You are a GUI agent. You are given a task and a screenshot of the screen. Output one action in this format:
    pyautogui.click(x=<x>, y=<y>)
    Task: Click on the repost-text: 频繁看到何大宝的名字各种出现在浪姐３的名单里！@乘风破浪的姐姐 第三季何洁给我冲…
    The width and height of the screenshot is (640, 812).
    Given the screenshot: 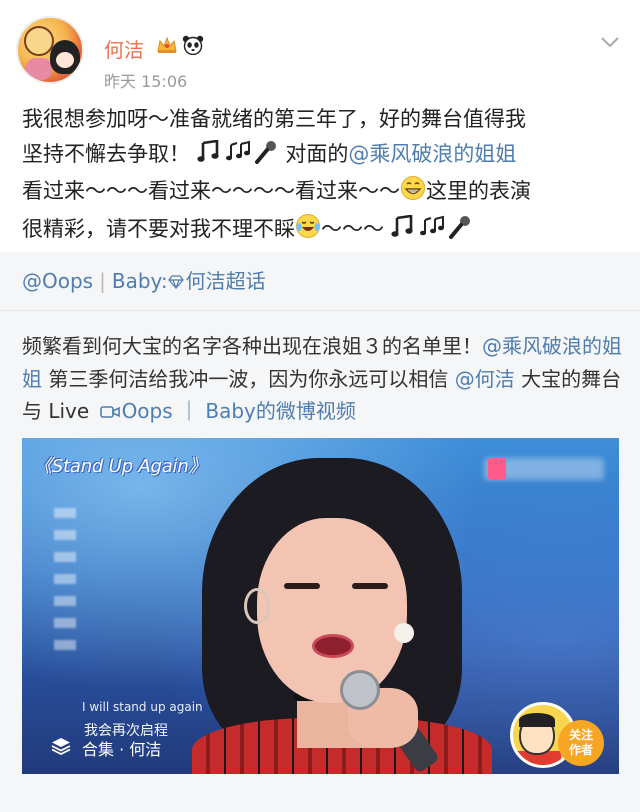 What is the action you would take?
    pyautogui.click(x=322, y=380)
    